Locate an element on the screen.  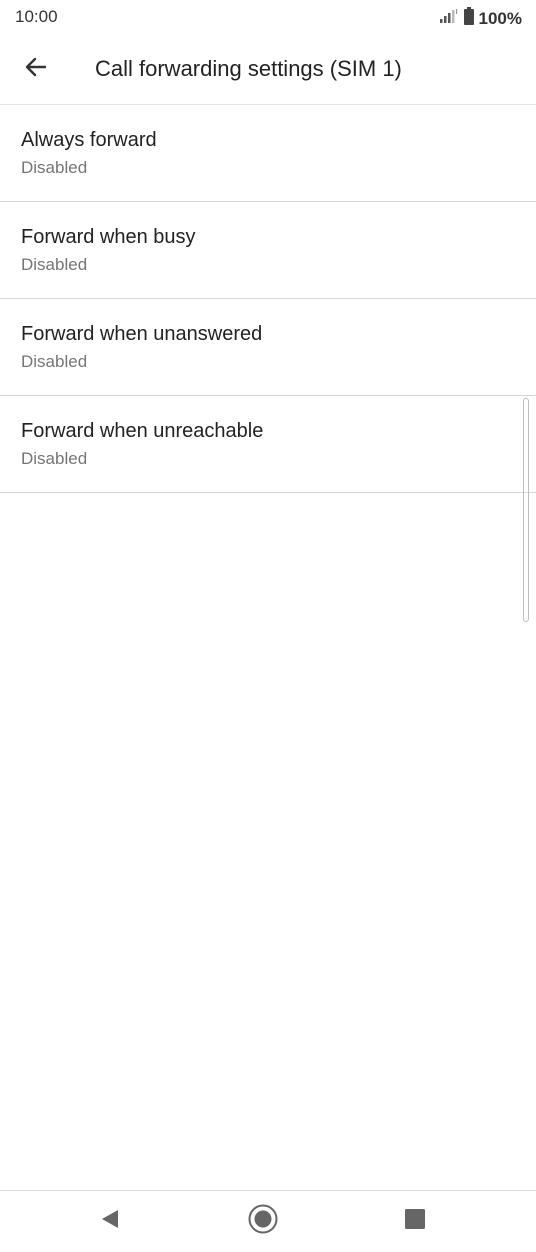
option-forward-when-unanswered: Forward when unanswered Disabled is located at coordinates (268, 347).